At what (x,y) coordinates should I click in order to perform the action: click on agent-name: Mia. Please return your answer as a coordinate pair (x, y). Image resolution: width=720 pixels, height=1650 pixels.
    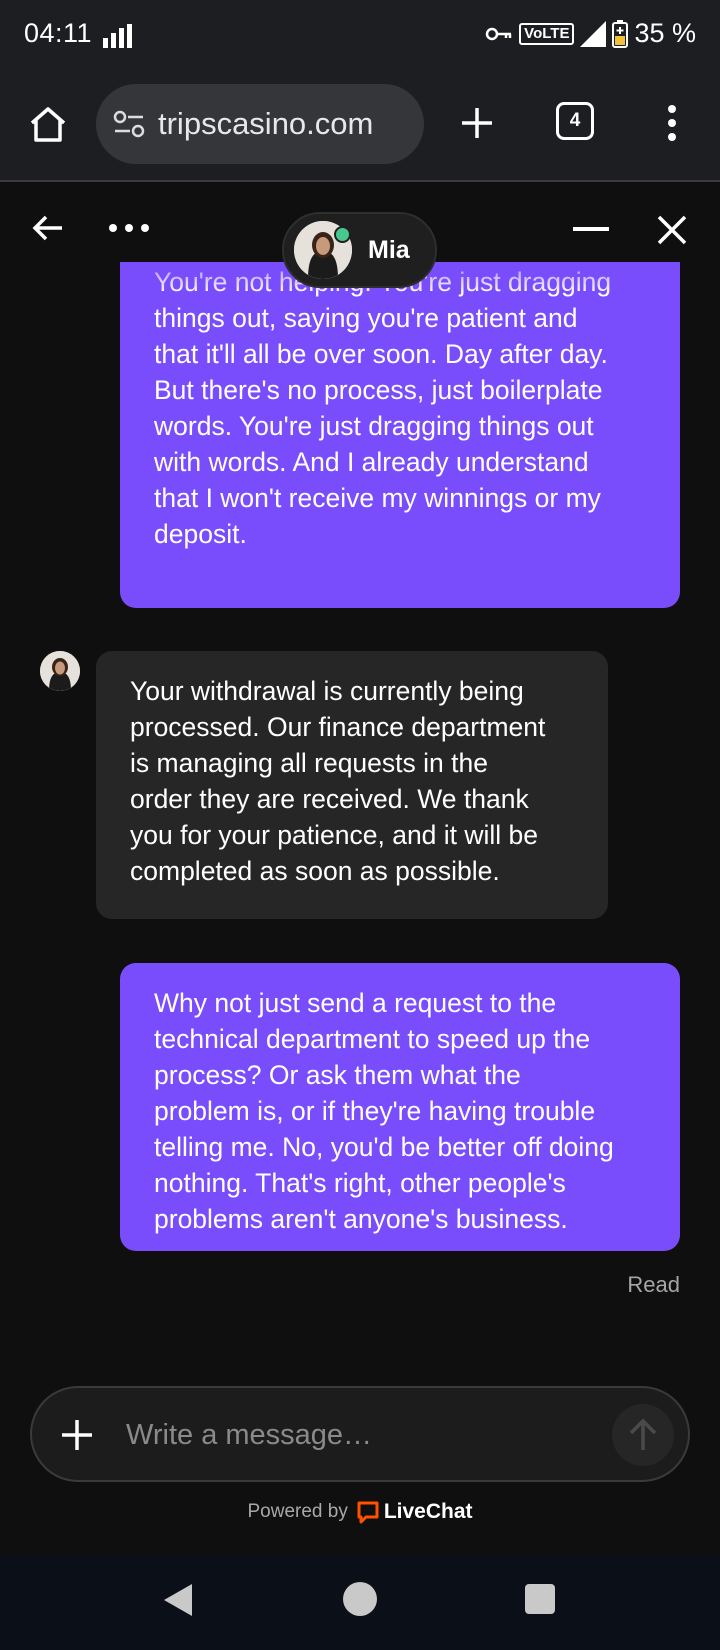
    Looking at the image, I should click on (389, 249).